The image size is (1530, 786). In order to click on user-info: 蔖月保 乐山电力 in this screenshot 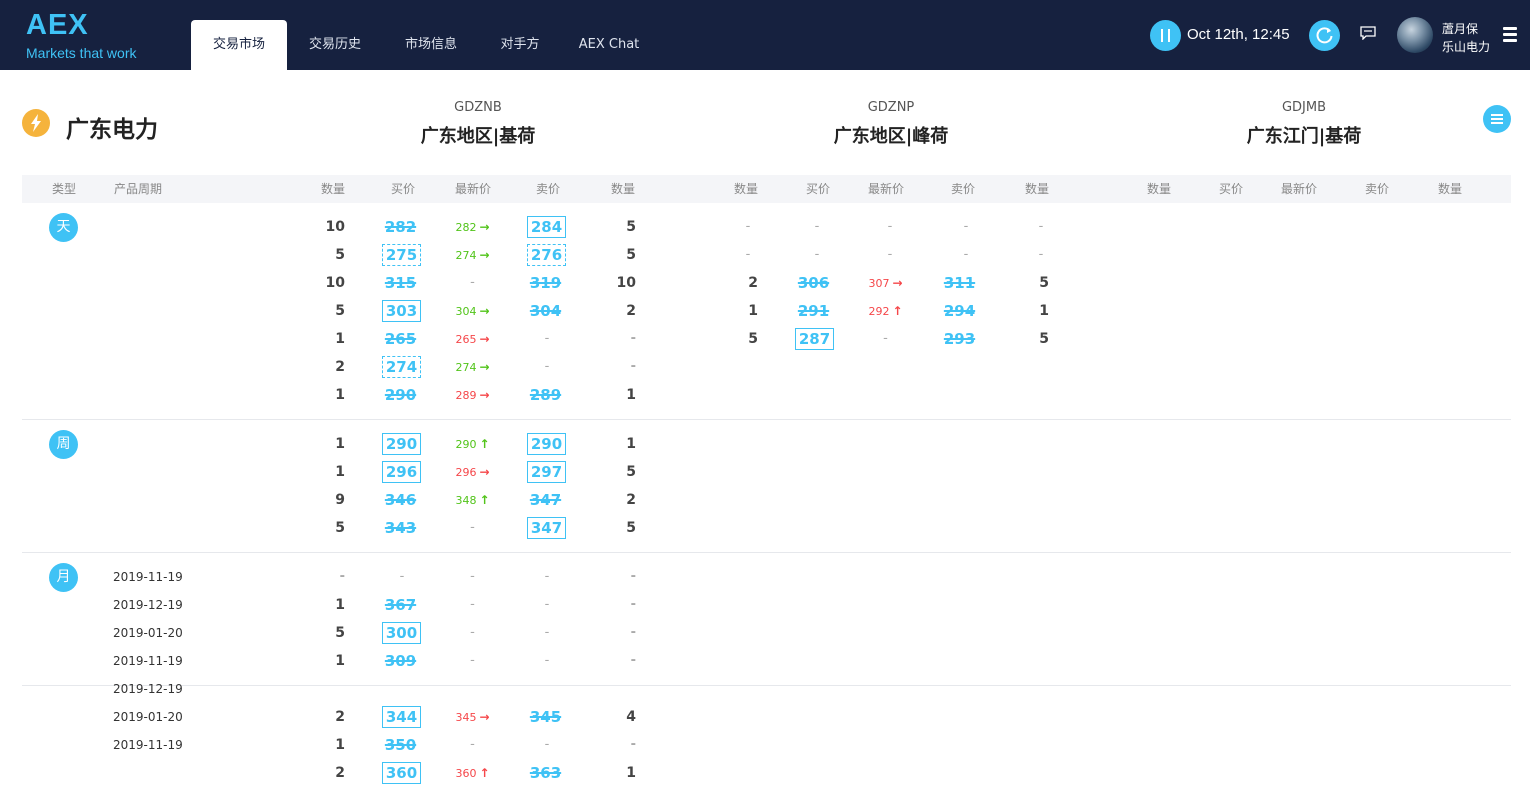, I will do `click(1466, 38)`.